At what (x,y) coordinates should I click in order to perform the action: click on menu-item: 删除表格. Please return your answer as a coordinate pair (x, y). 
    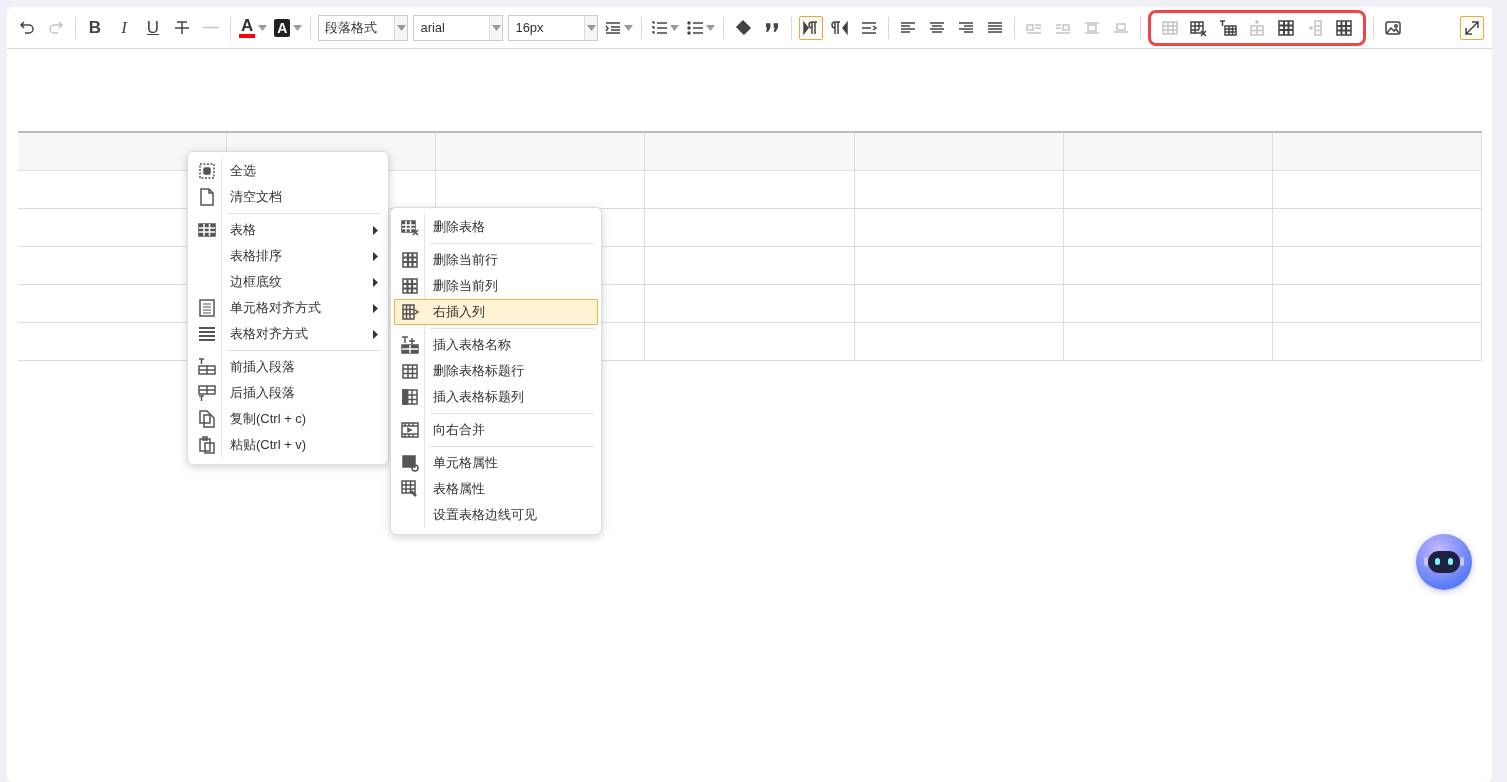
    Looking at the image, I should click on (496, 227).